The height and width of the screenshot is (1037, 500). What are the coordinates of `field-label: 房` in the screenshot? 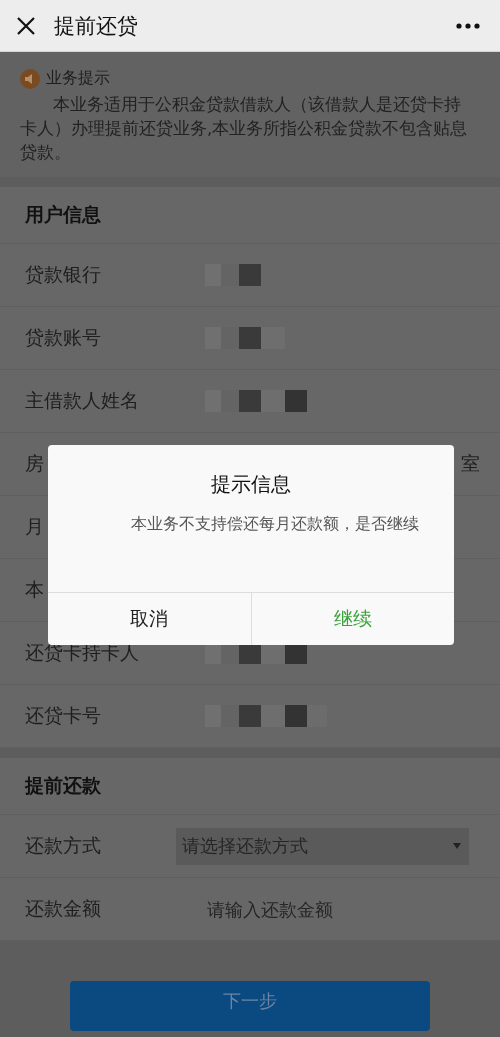 It's located at (34, 463).